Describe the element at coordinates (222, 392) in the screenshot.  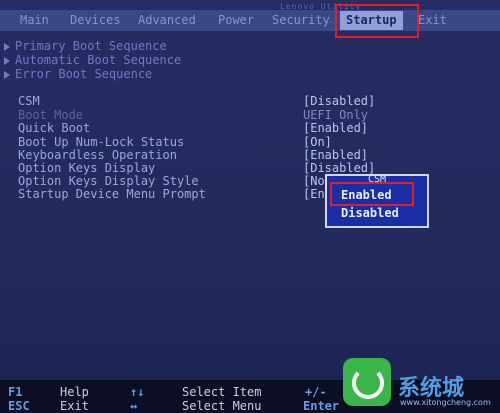
I see `key-up-down-desc: Select Item` at that location.